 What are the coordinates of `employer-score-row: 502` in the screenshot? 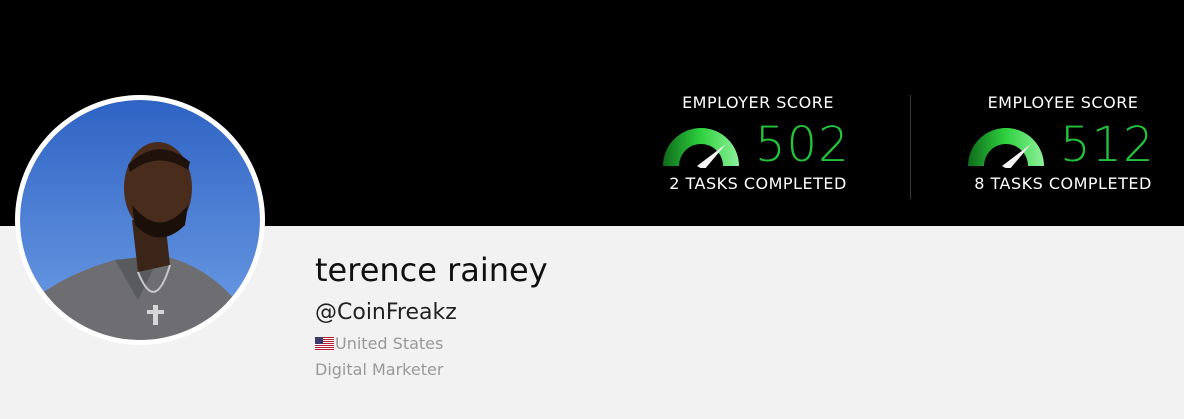 It's located at (758, 145).